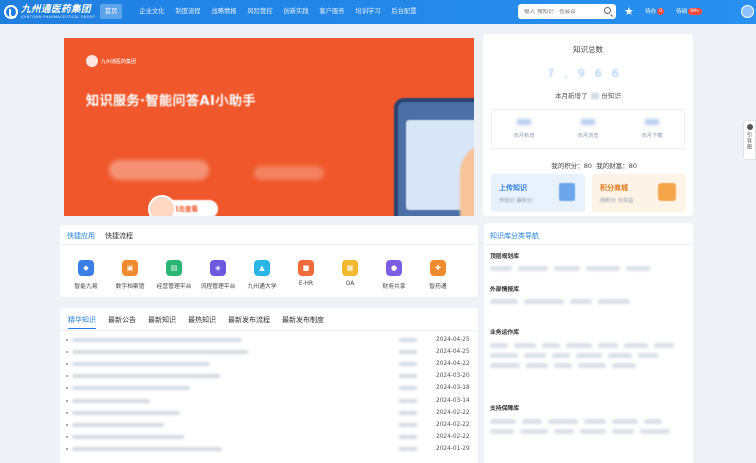  What do you see at coordinates (202, 322) in the screenshot?
I see `tab-hottest: 最热知识` at bounding box center [202, 322].